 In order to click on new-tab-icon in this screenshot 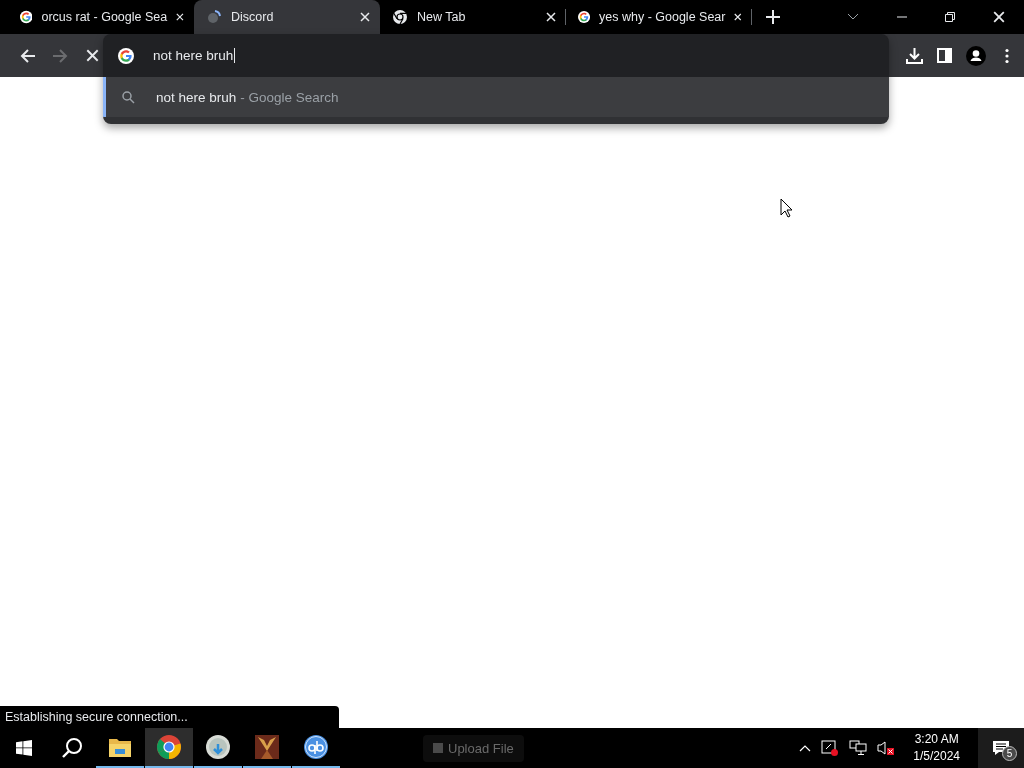, I will do `click(773, 17)`.